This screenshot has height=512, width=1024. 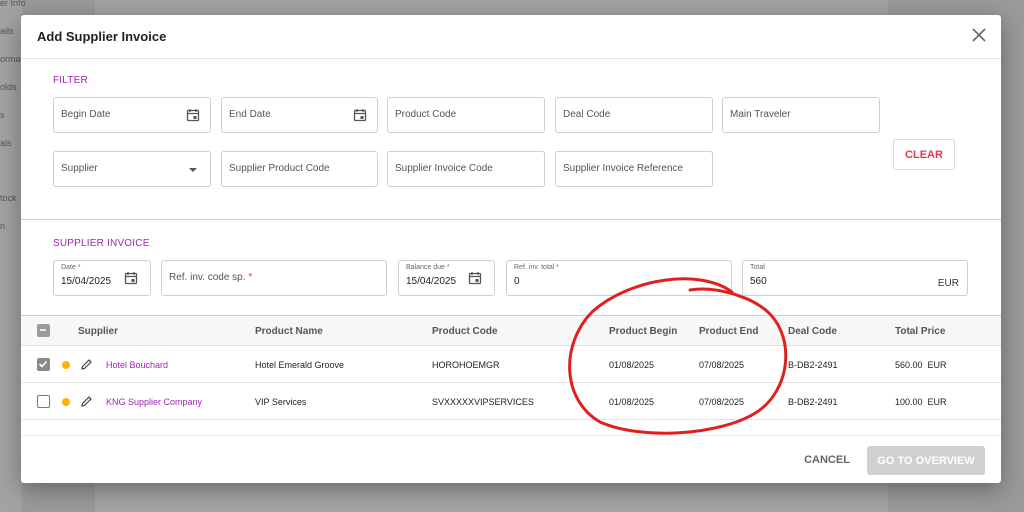 I want to click on invoice-date-label: Date *, so click(x=71, y=267).